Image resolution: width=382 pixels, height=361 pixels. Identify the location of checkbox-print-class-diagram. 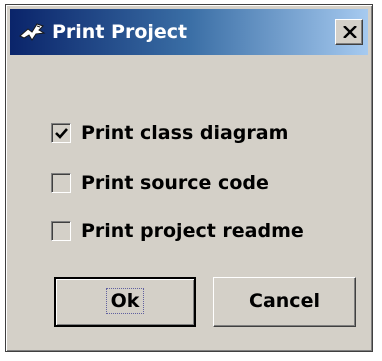
(61, 133).